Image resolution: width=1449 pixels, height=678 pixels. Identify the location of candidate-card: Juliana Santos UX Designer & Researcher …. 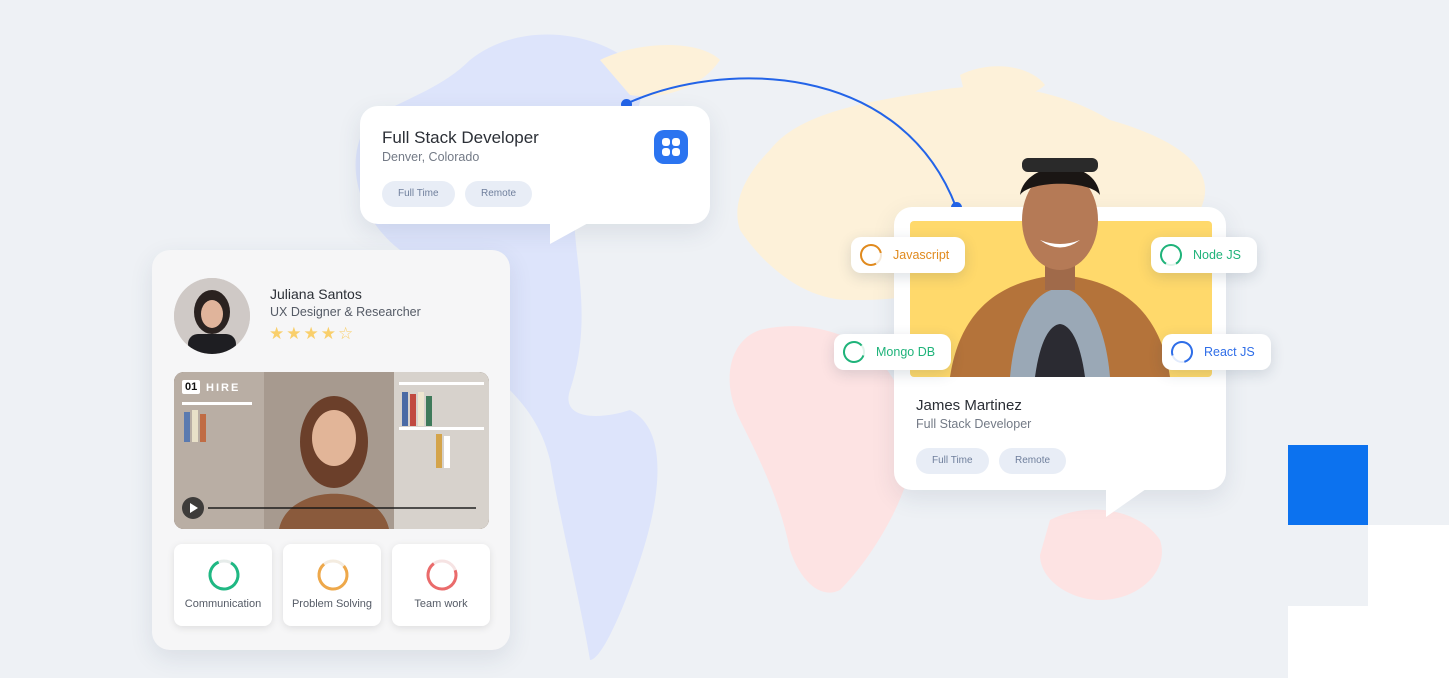
(331, 450).